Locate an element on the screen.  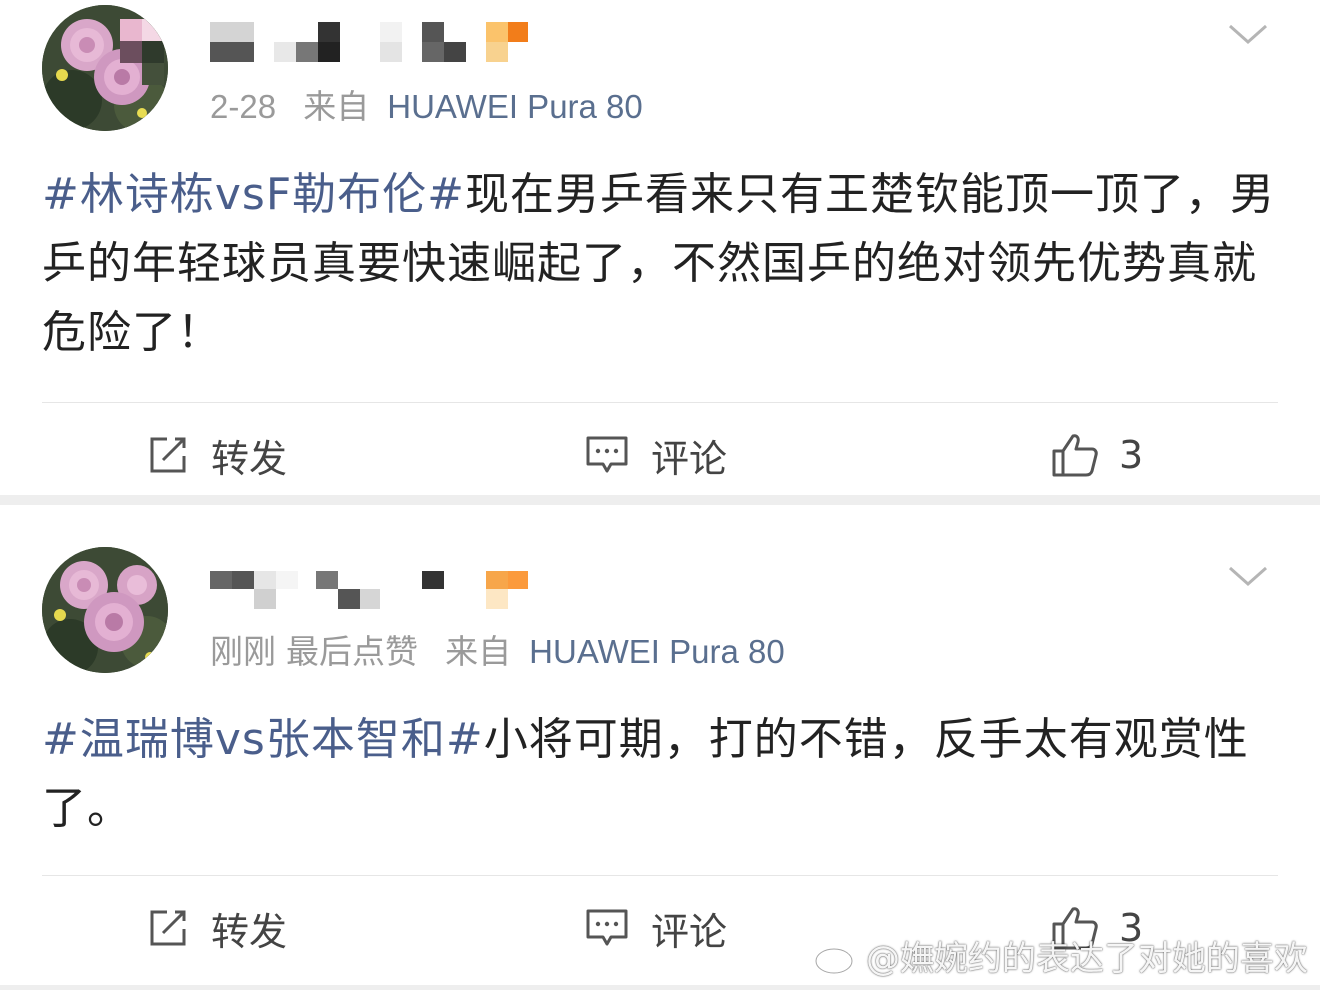
action-bar: 转发 评论 3 is located at coordinates (660, 455).